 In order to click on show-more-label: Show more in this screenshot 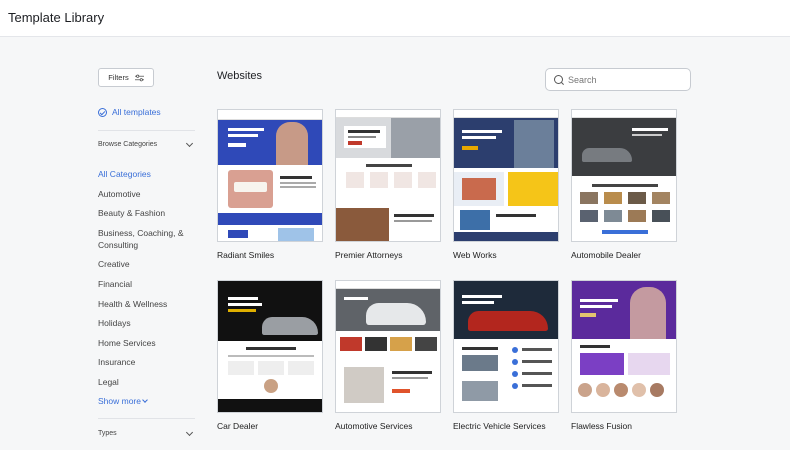, I will do `click(119, 401)`.